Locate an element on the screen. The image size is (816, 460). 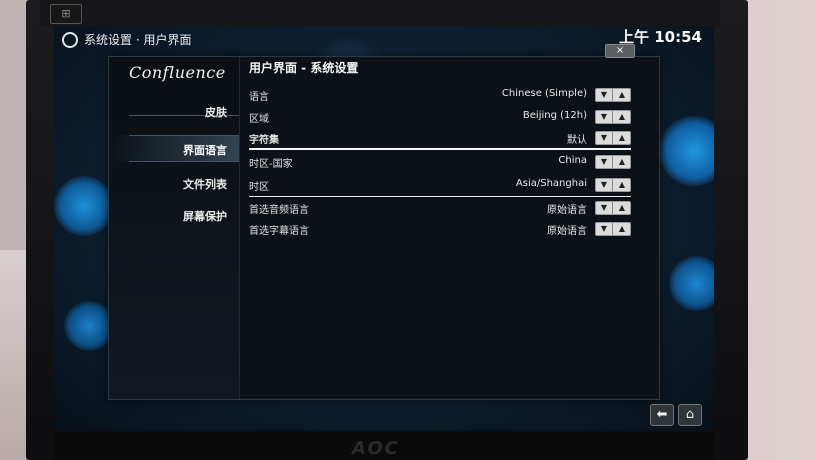
setting-label: 首选音频语言 is located at coordinates (279, 210).